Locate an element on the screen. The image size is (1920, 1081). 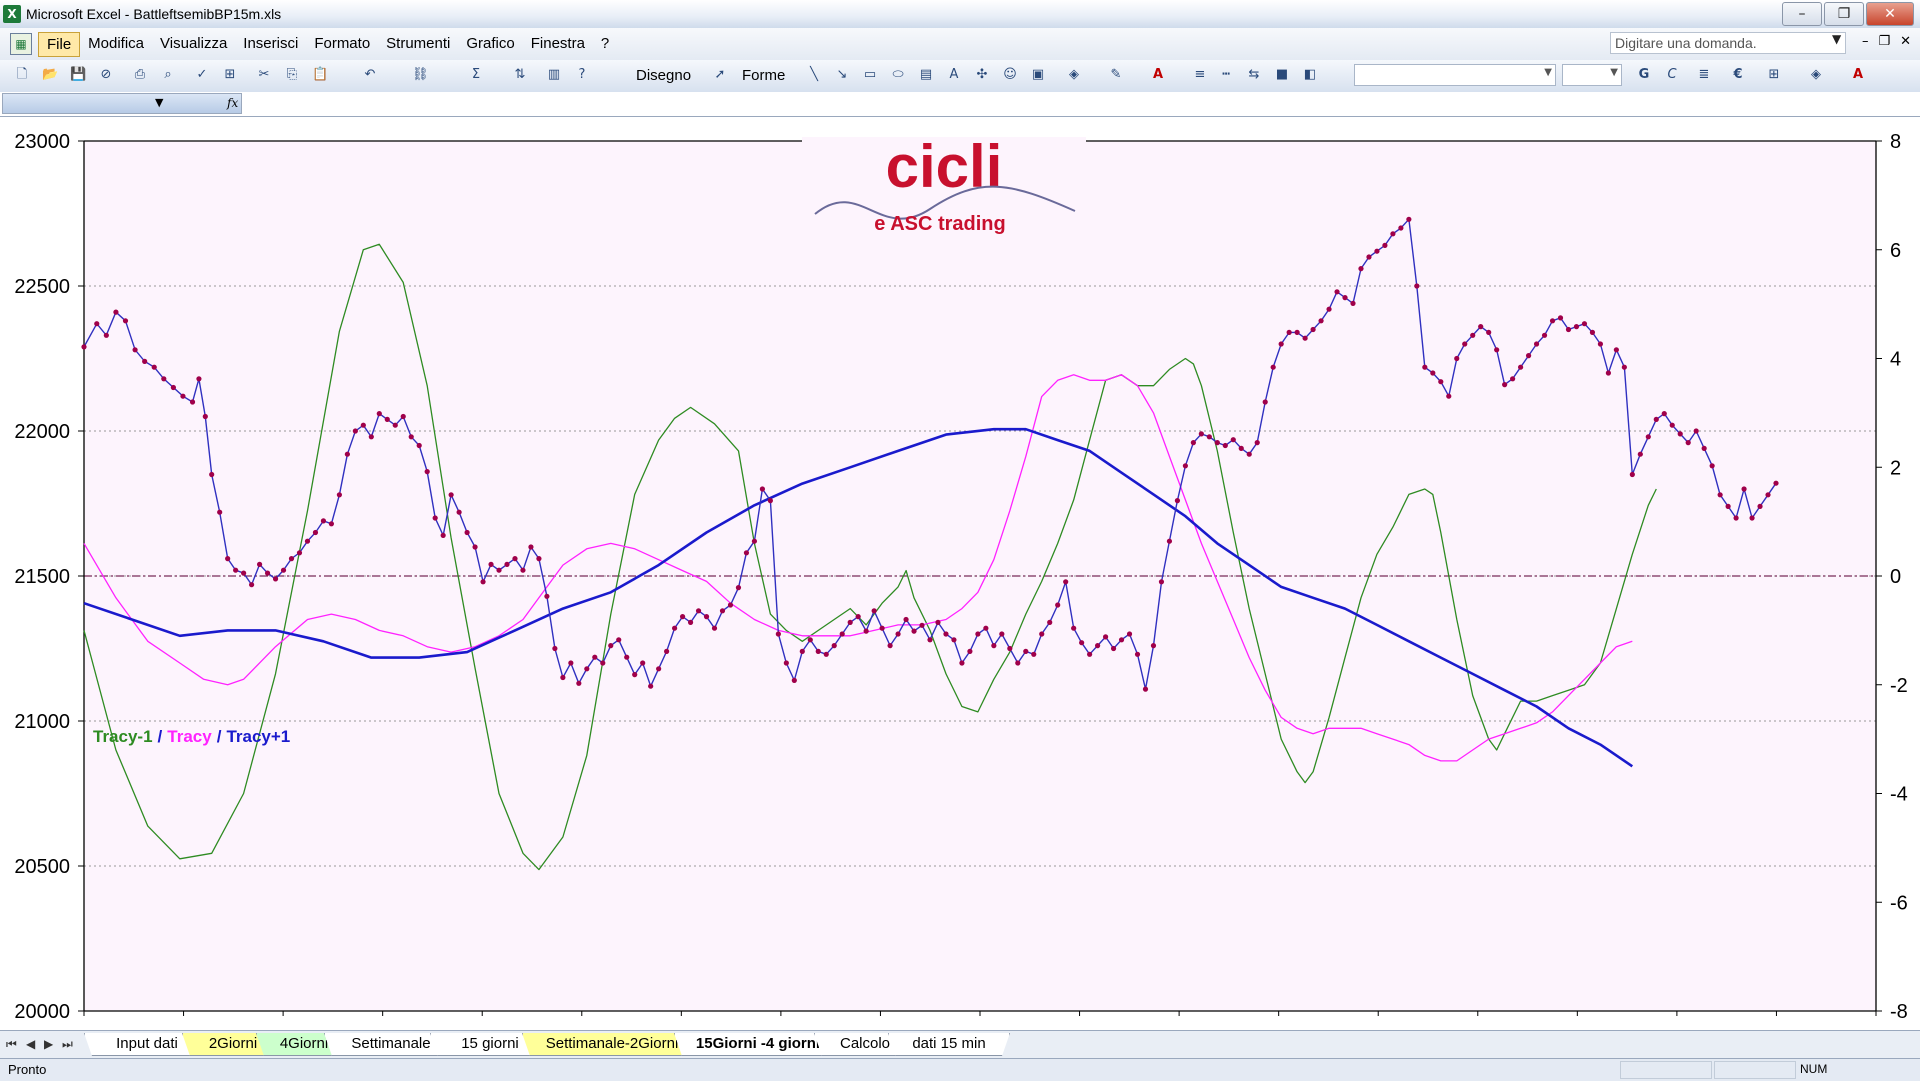
minimize-icon: – is located at coordinates (1802, 14).